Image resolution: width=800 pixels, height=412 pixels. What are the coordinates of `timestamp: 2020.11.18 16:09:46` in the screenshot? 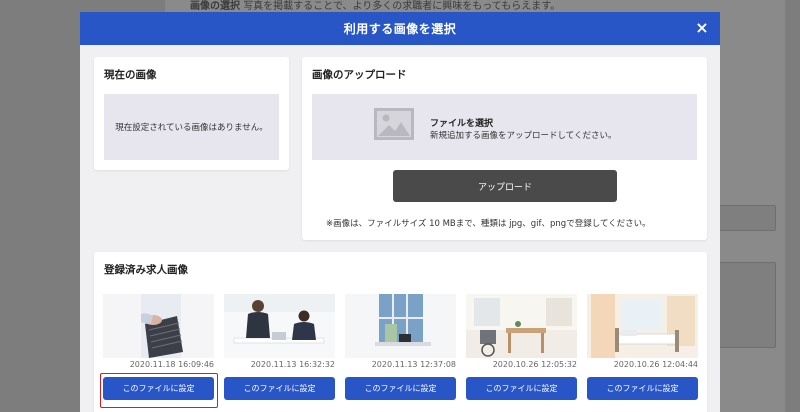 It's located at (171, 364).